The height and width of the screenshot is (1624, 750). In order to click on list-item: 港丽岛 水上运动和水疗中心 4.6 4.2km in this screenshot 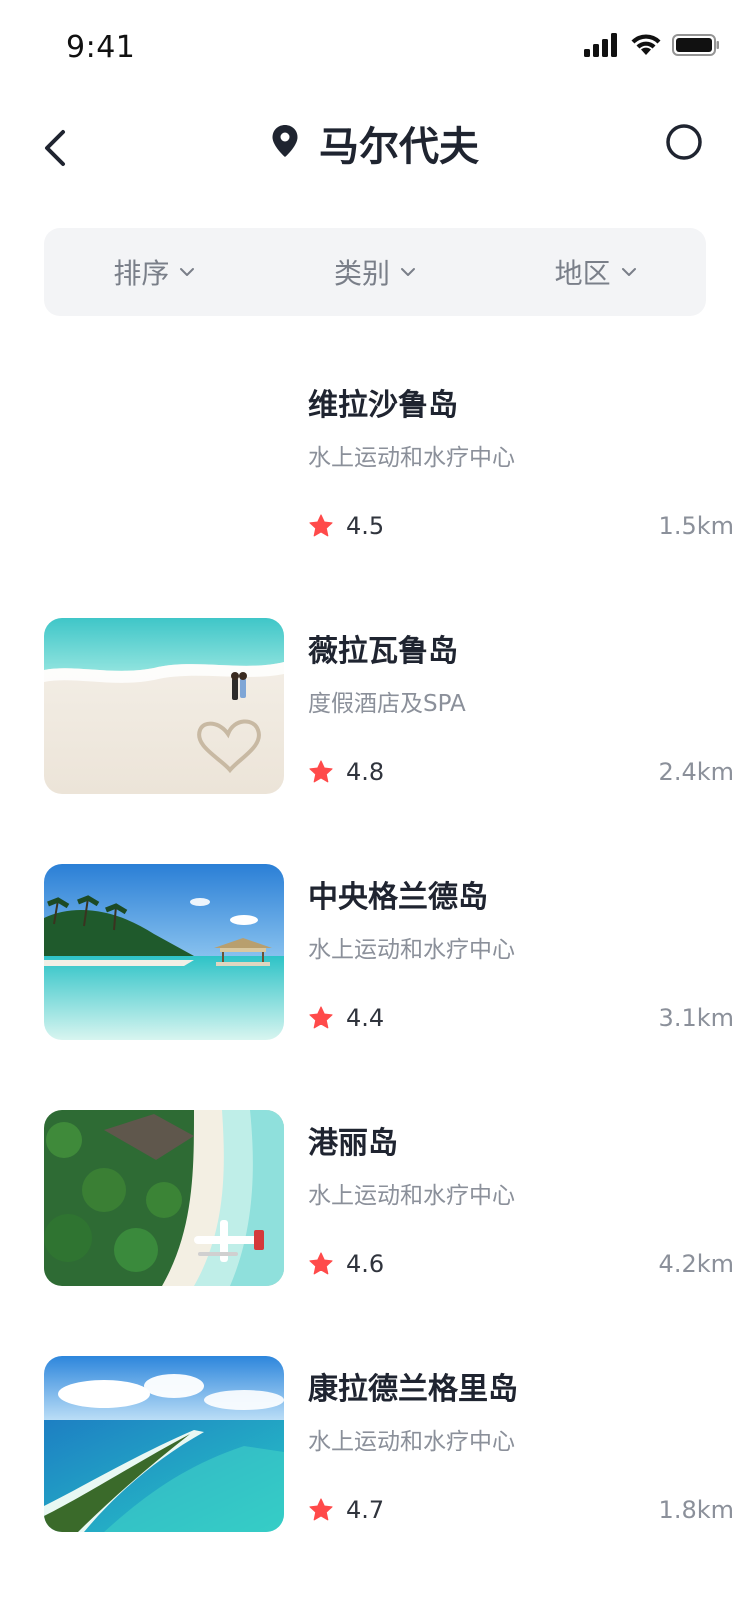, I will do `click(389, 1198)`.